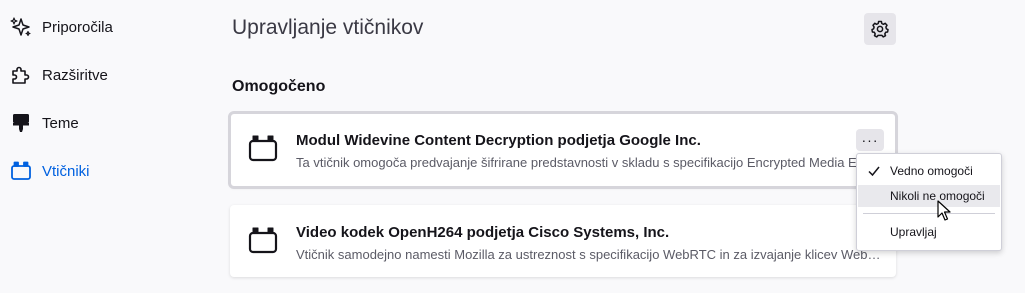 The height and width of the screenshot is (293, 1025). What do you see at coordinates (75, 75) in the screenshot?
I see `sidebar-item-label: Razširitve` at bounding box center [75, 75].